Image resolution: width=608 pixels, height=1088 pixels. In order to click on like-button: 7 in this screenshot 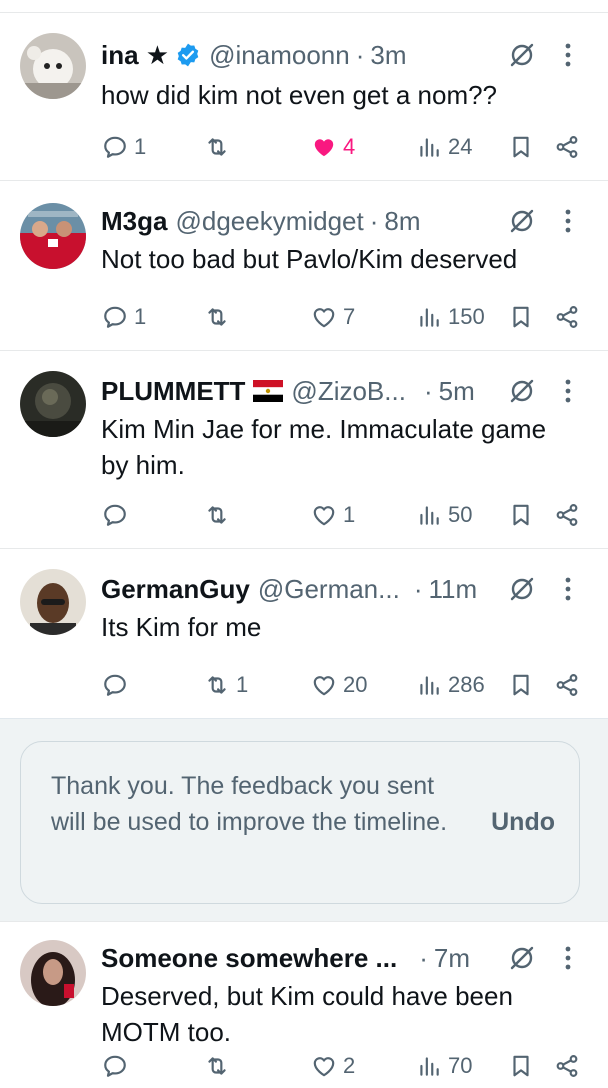, I will do `click(333, 317)`.